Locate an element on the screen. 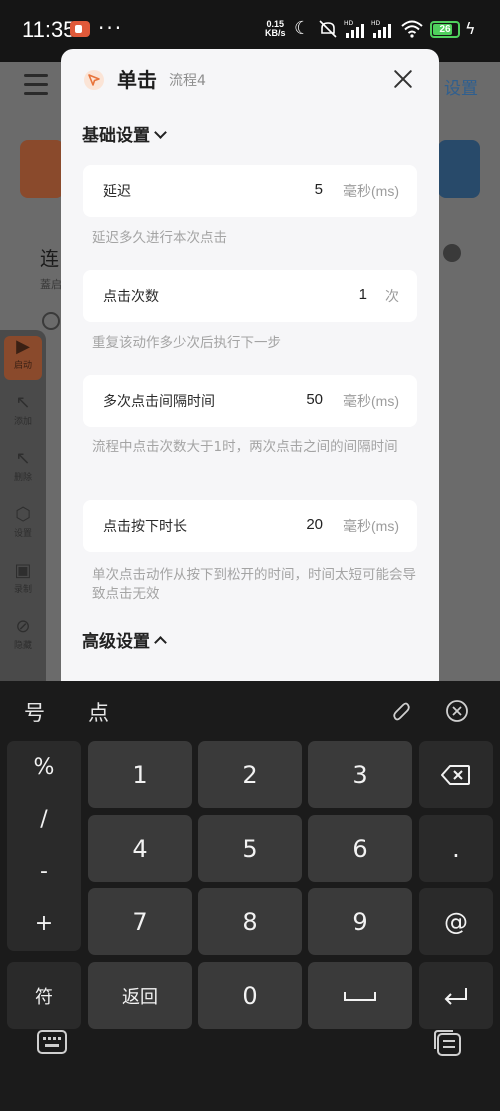 The height and width of the screenshot is (1111, 500). remove-tap-icon: ↖ is located at coordinates (23, 458).